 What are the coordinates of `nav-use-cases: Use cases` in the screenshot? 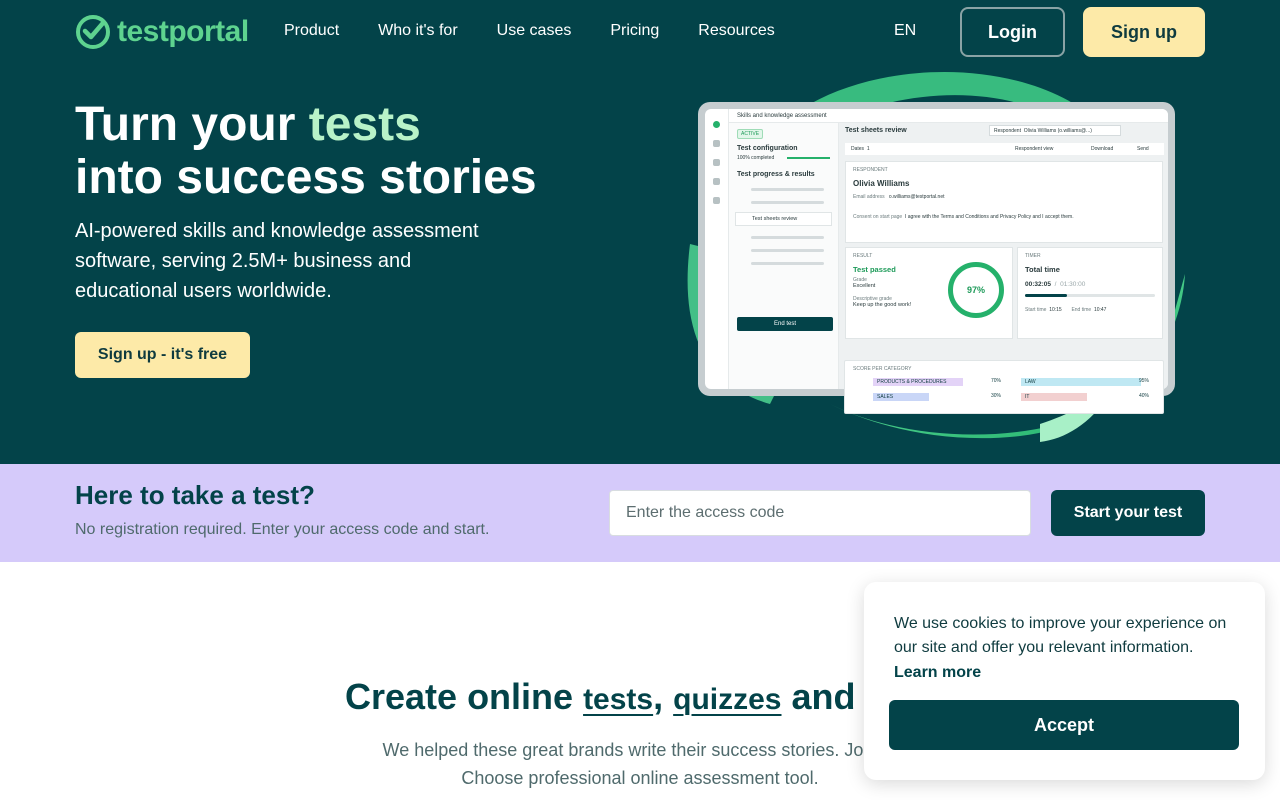 It's located at (534, 31).